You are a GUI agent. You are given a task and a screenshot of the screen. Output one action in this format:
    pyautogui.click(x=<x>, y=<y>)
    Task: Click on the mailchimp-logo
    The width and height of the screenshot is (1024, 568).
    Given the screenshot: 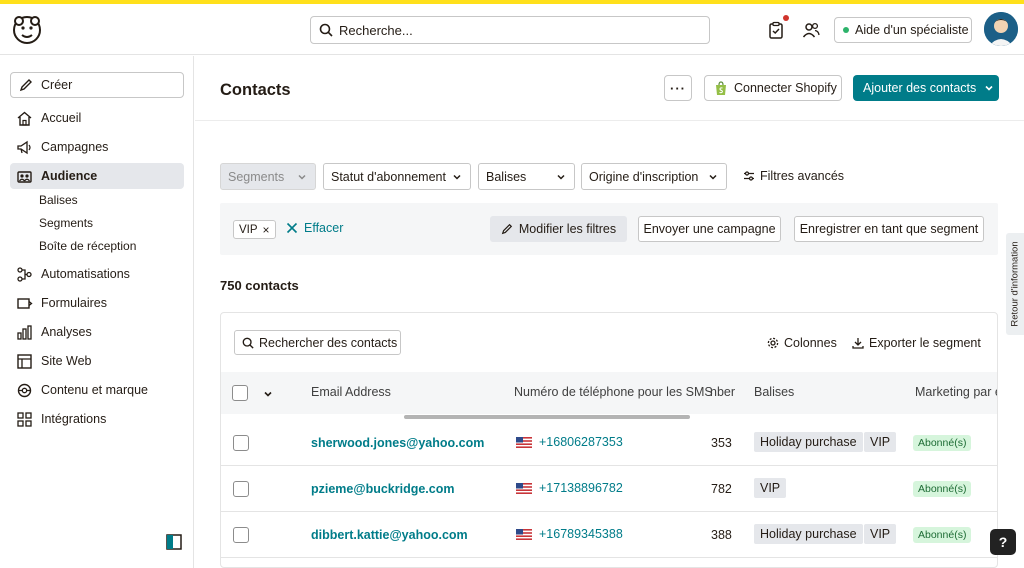 What is the action you would take?
    pyautogui.click(x=27, y=29)
    